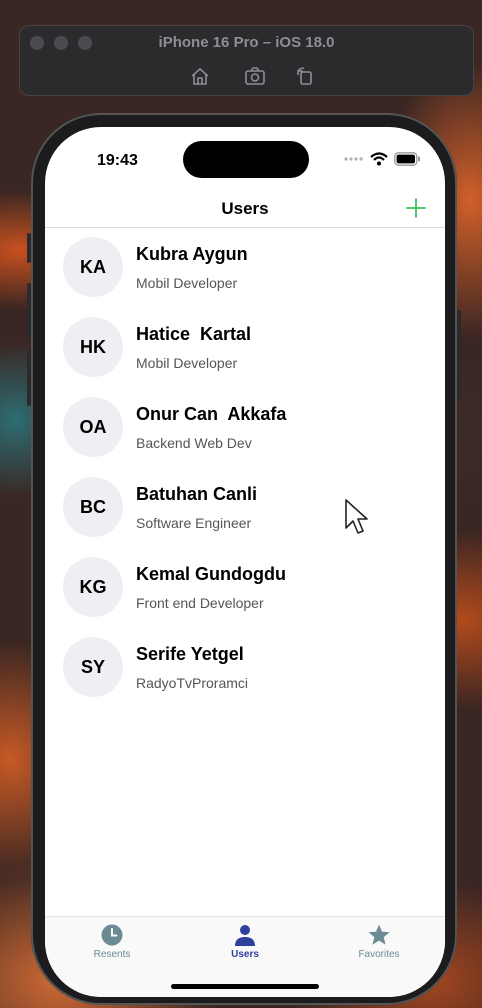 Image resolution: width=482 pixels, height=1008 pixels. Describe the element at coordinates (353, 159) in the screenshot. I see `cellular-signal-icon` at that location.